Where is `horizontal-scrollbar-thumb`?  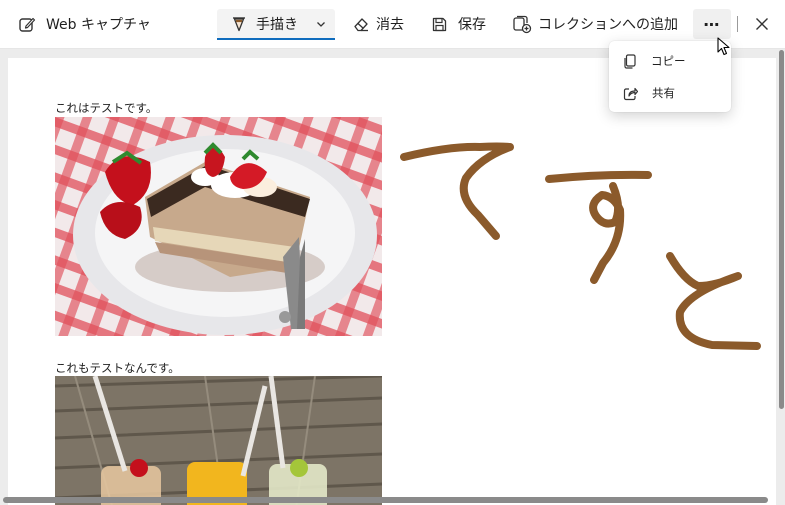
horizontal-scrollbar-thumb is located at coordinates (385, 500).